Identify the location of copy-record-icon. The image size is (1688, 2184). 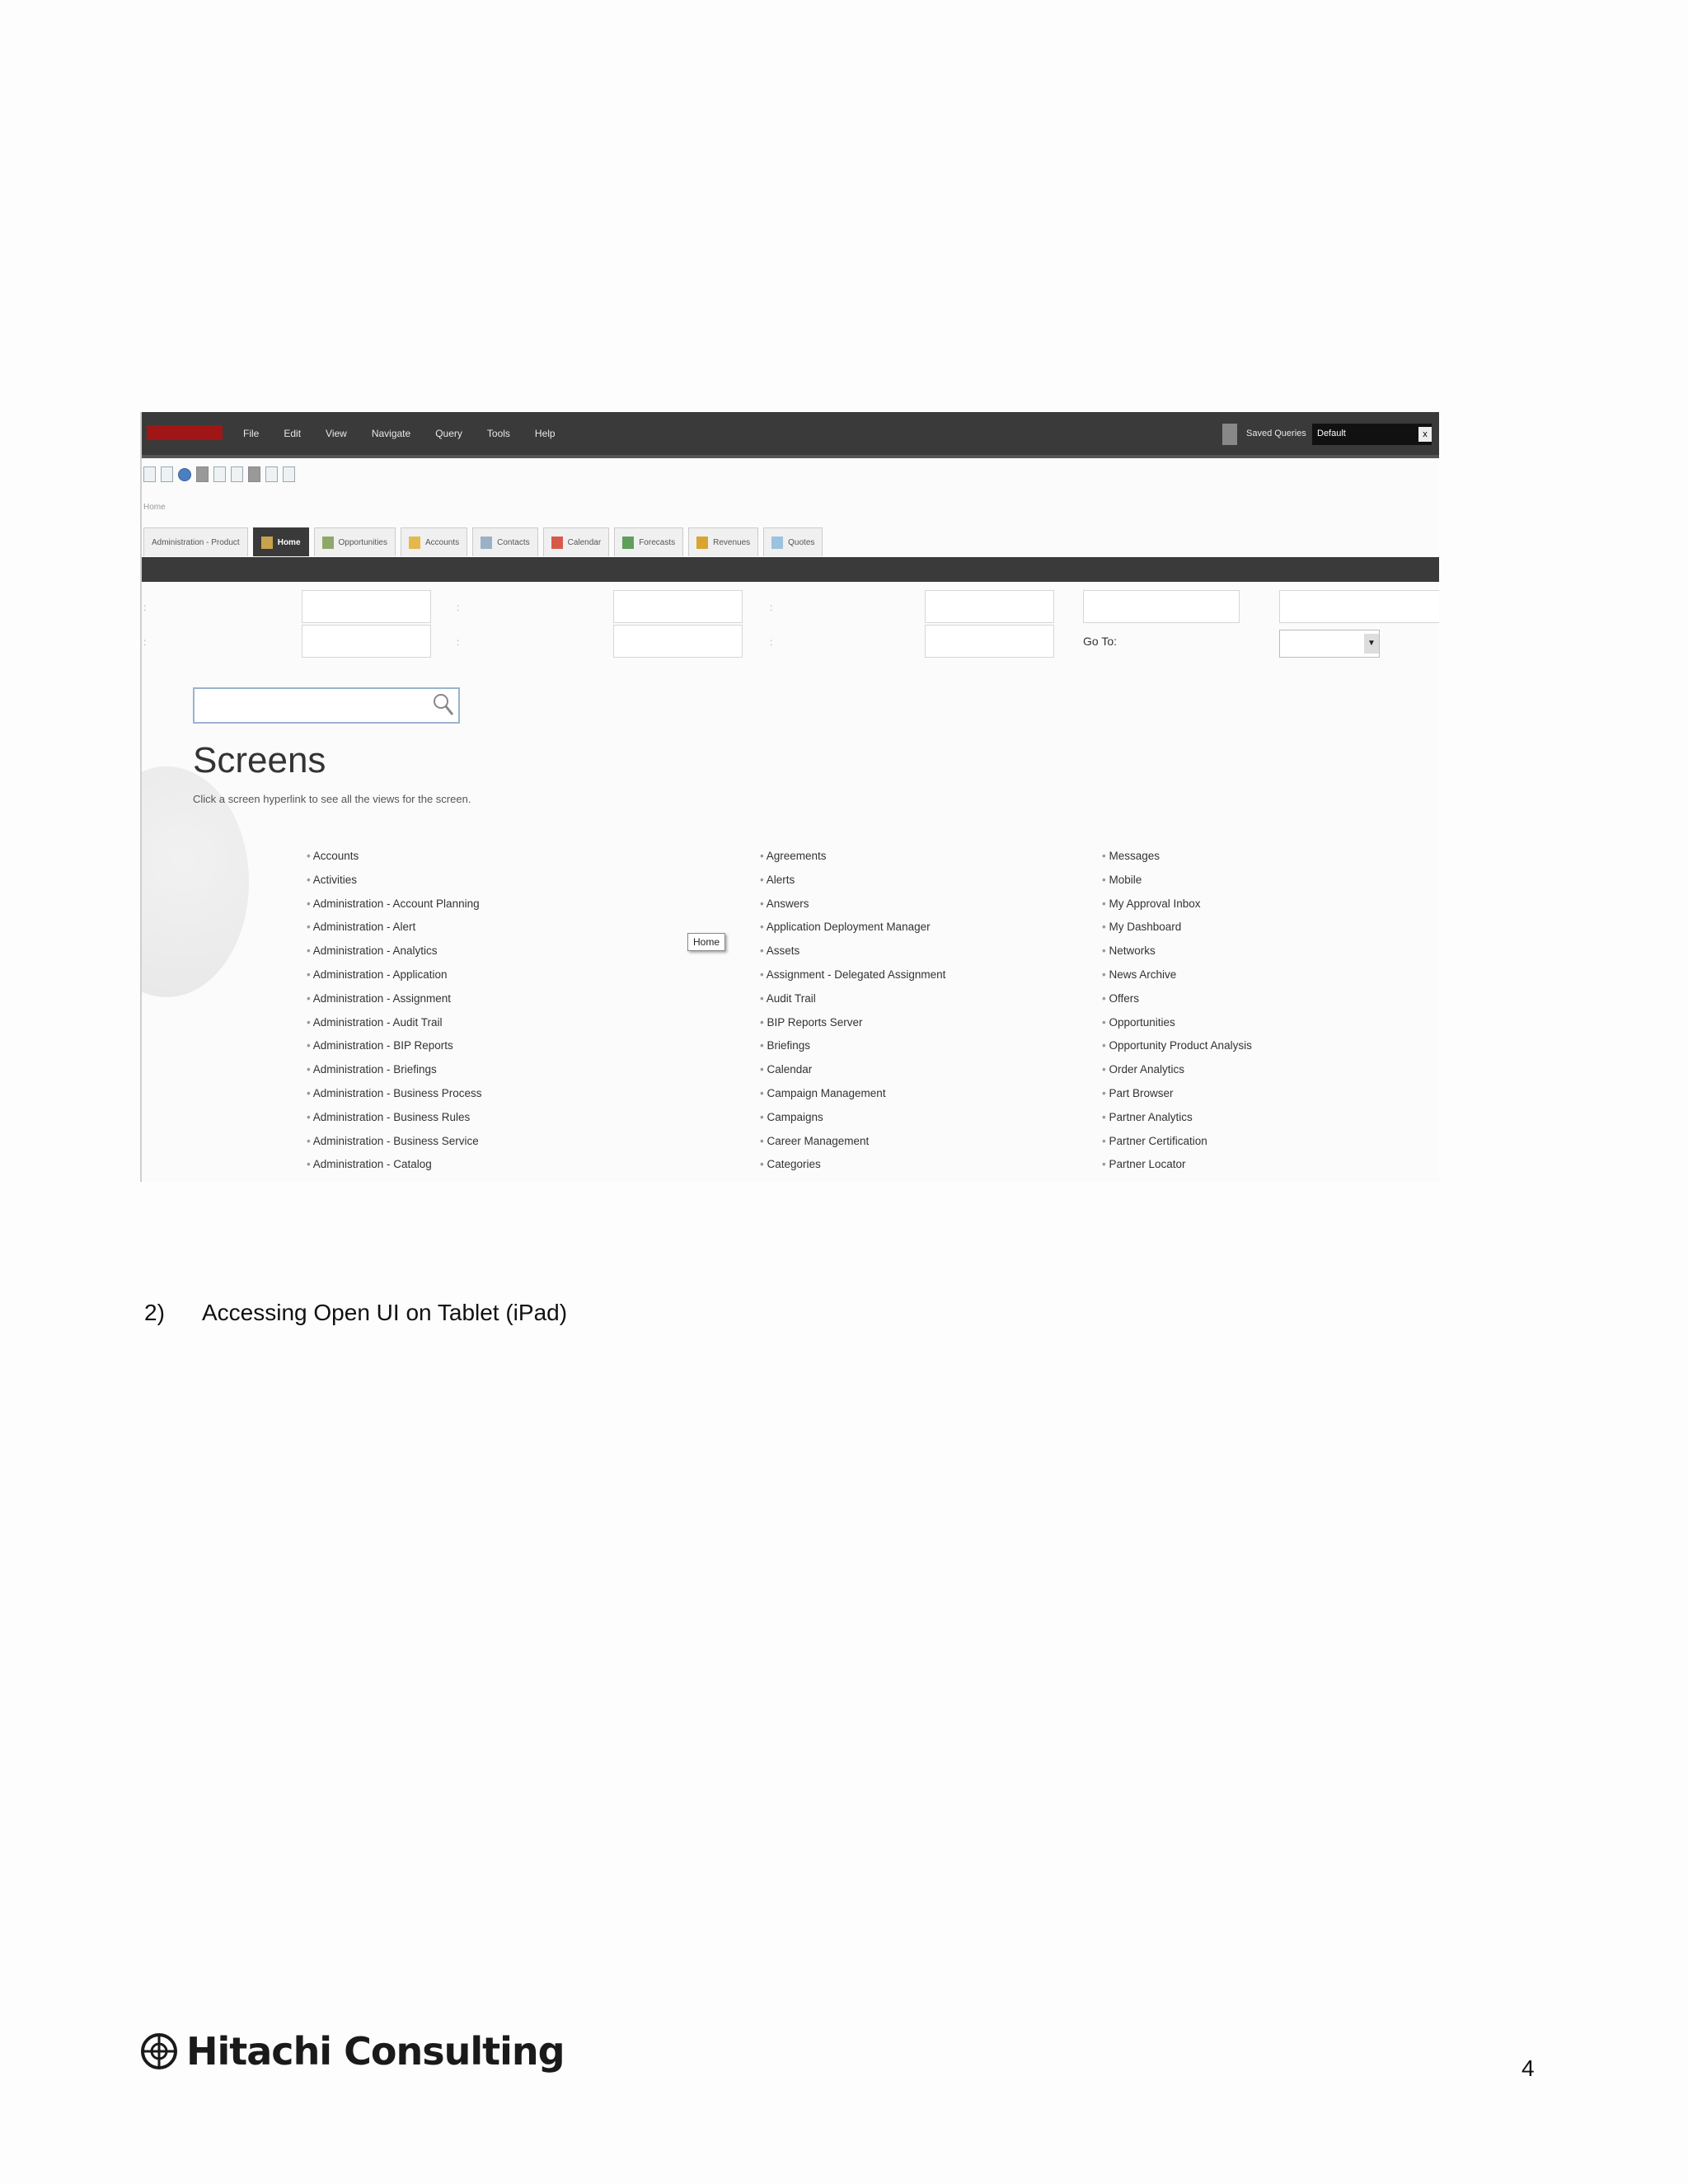
(167, 474).